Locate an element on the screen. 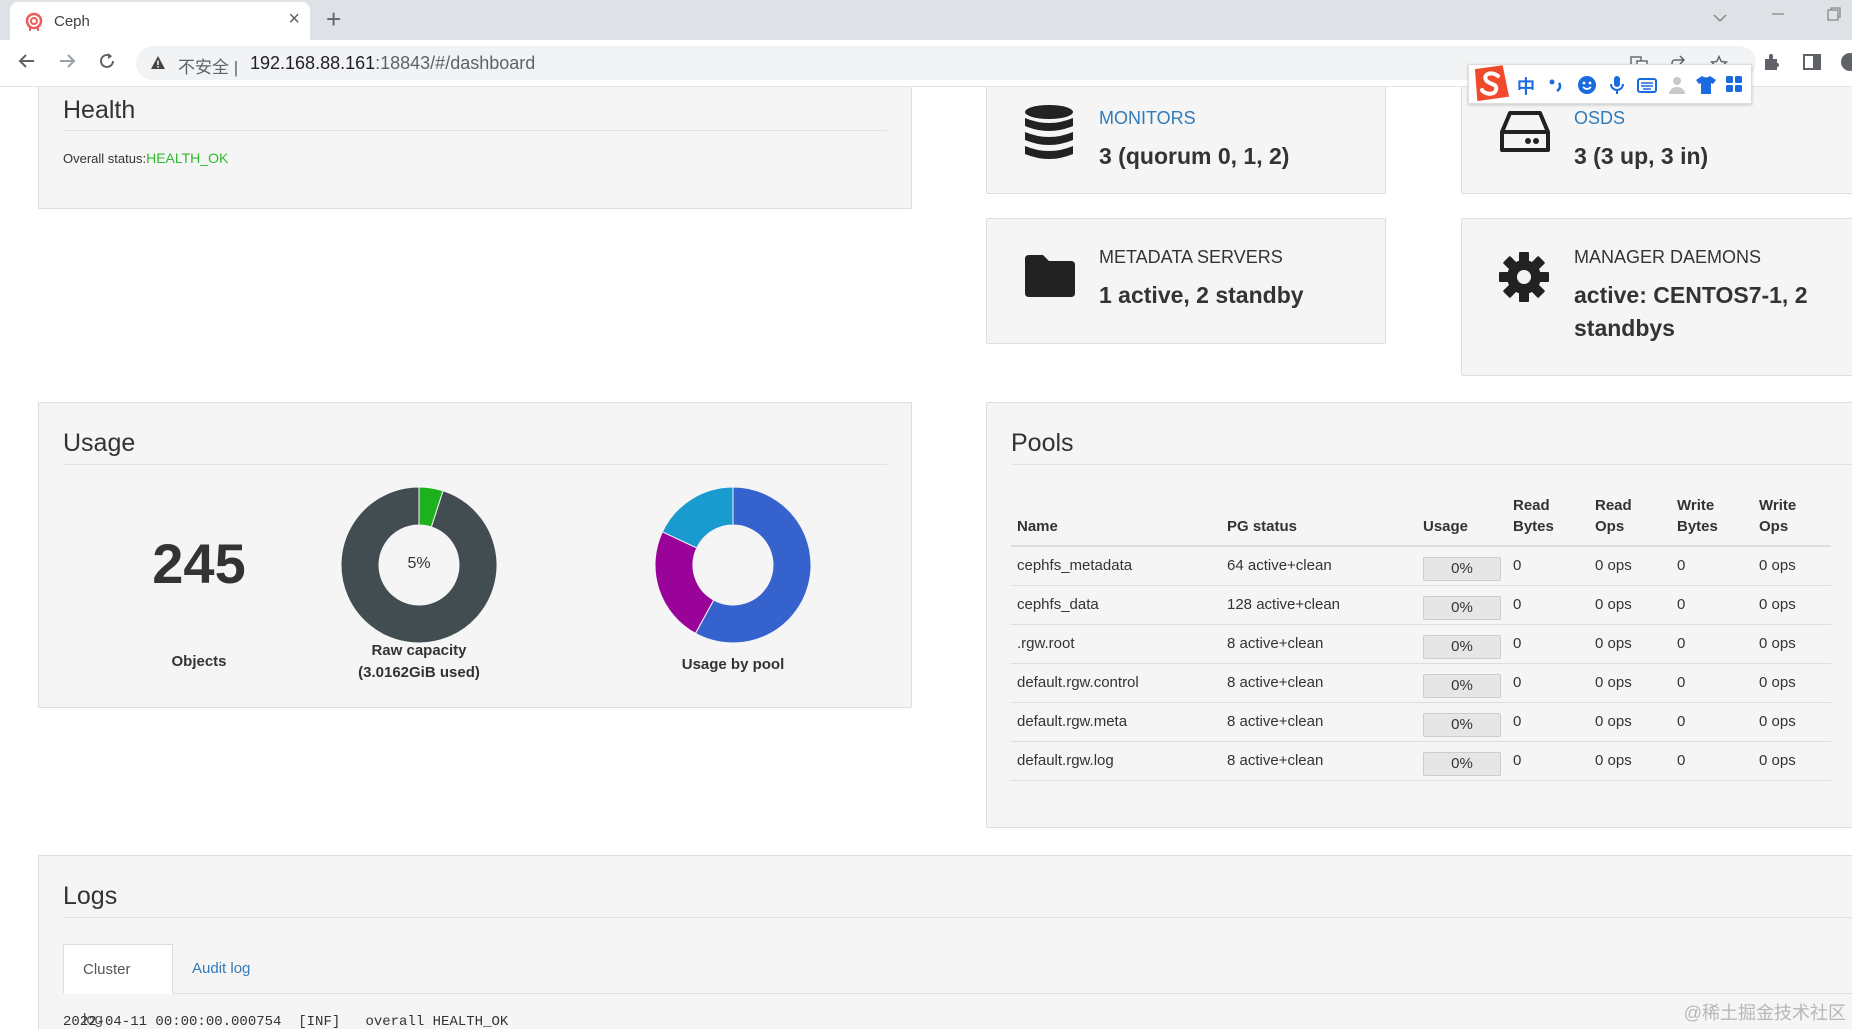 Image resolution: width=1852 pixels, height=1029 pixels. forward-arrow-icon is located at coordinates (67, 63).